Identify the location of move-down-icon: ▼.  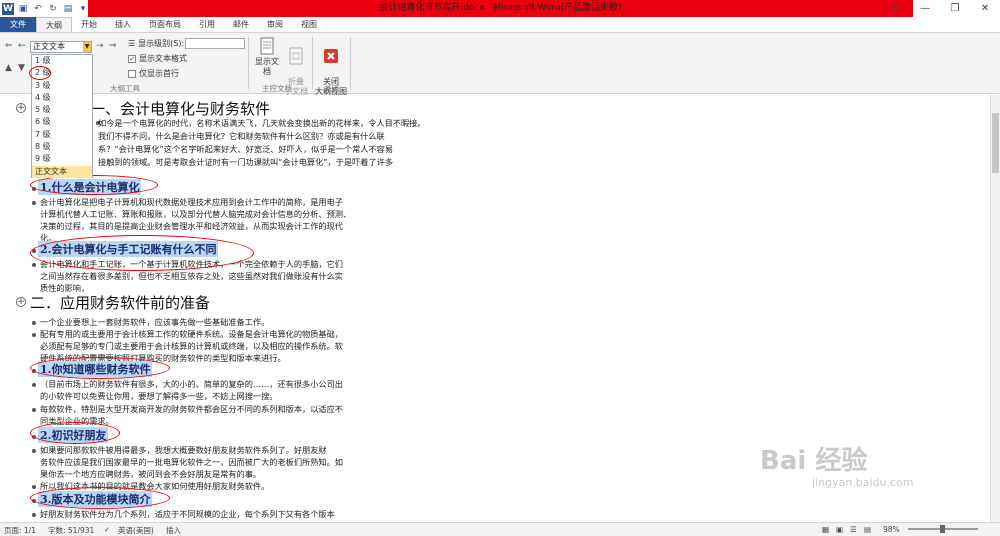
(21, 68).